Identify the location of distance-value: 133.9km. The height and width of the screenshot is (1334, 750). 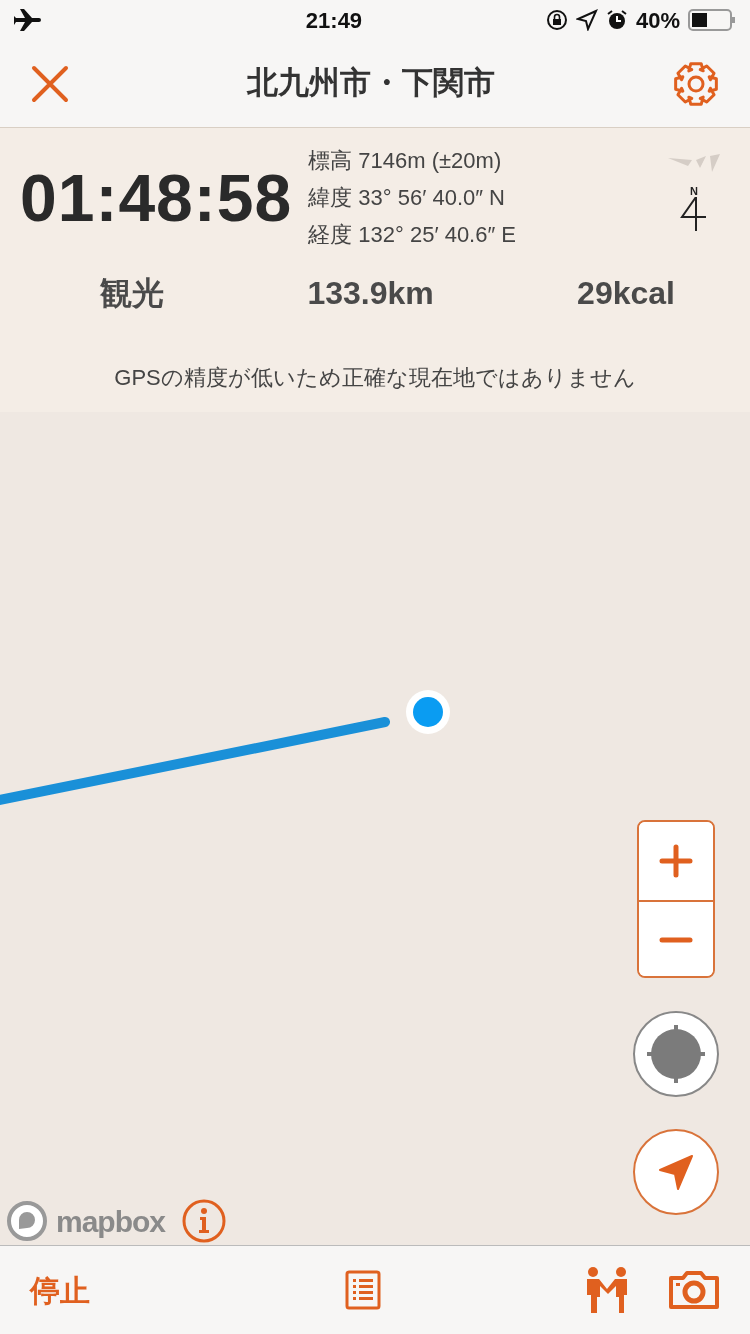
(370, 293).